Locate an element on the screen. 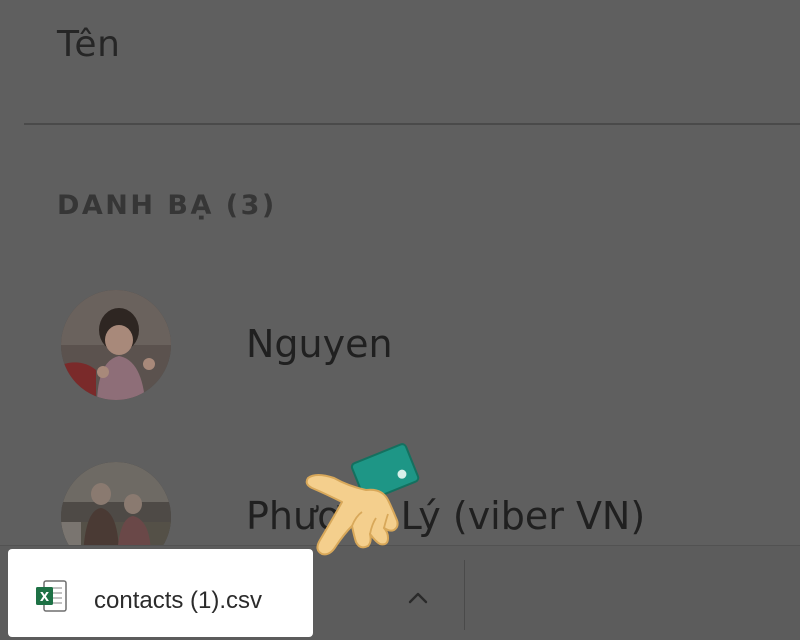 Image resolution: width=800 pixels, height=640 pixels. download-bar-divider is located at coordinates (464, 595).